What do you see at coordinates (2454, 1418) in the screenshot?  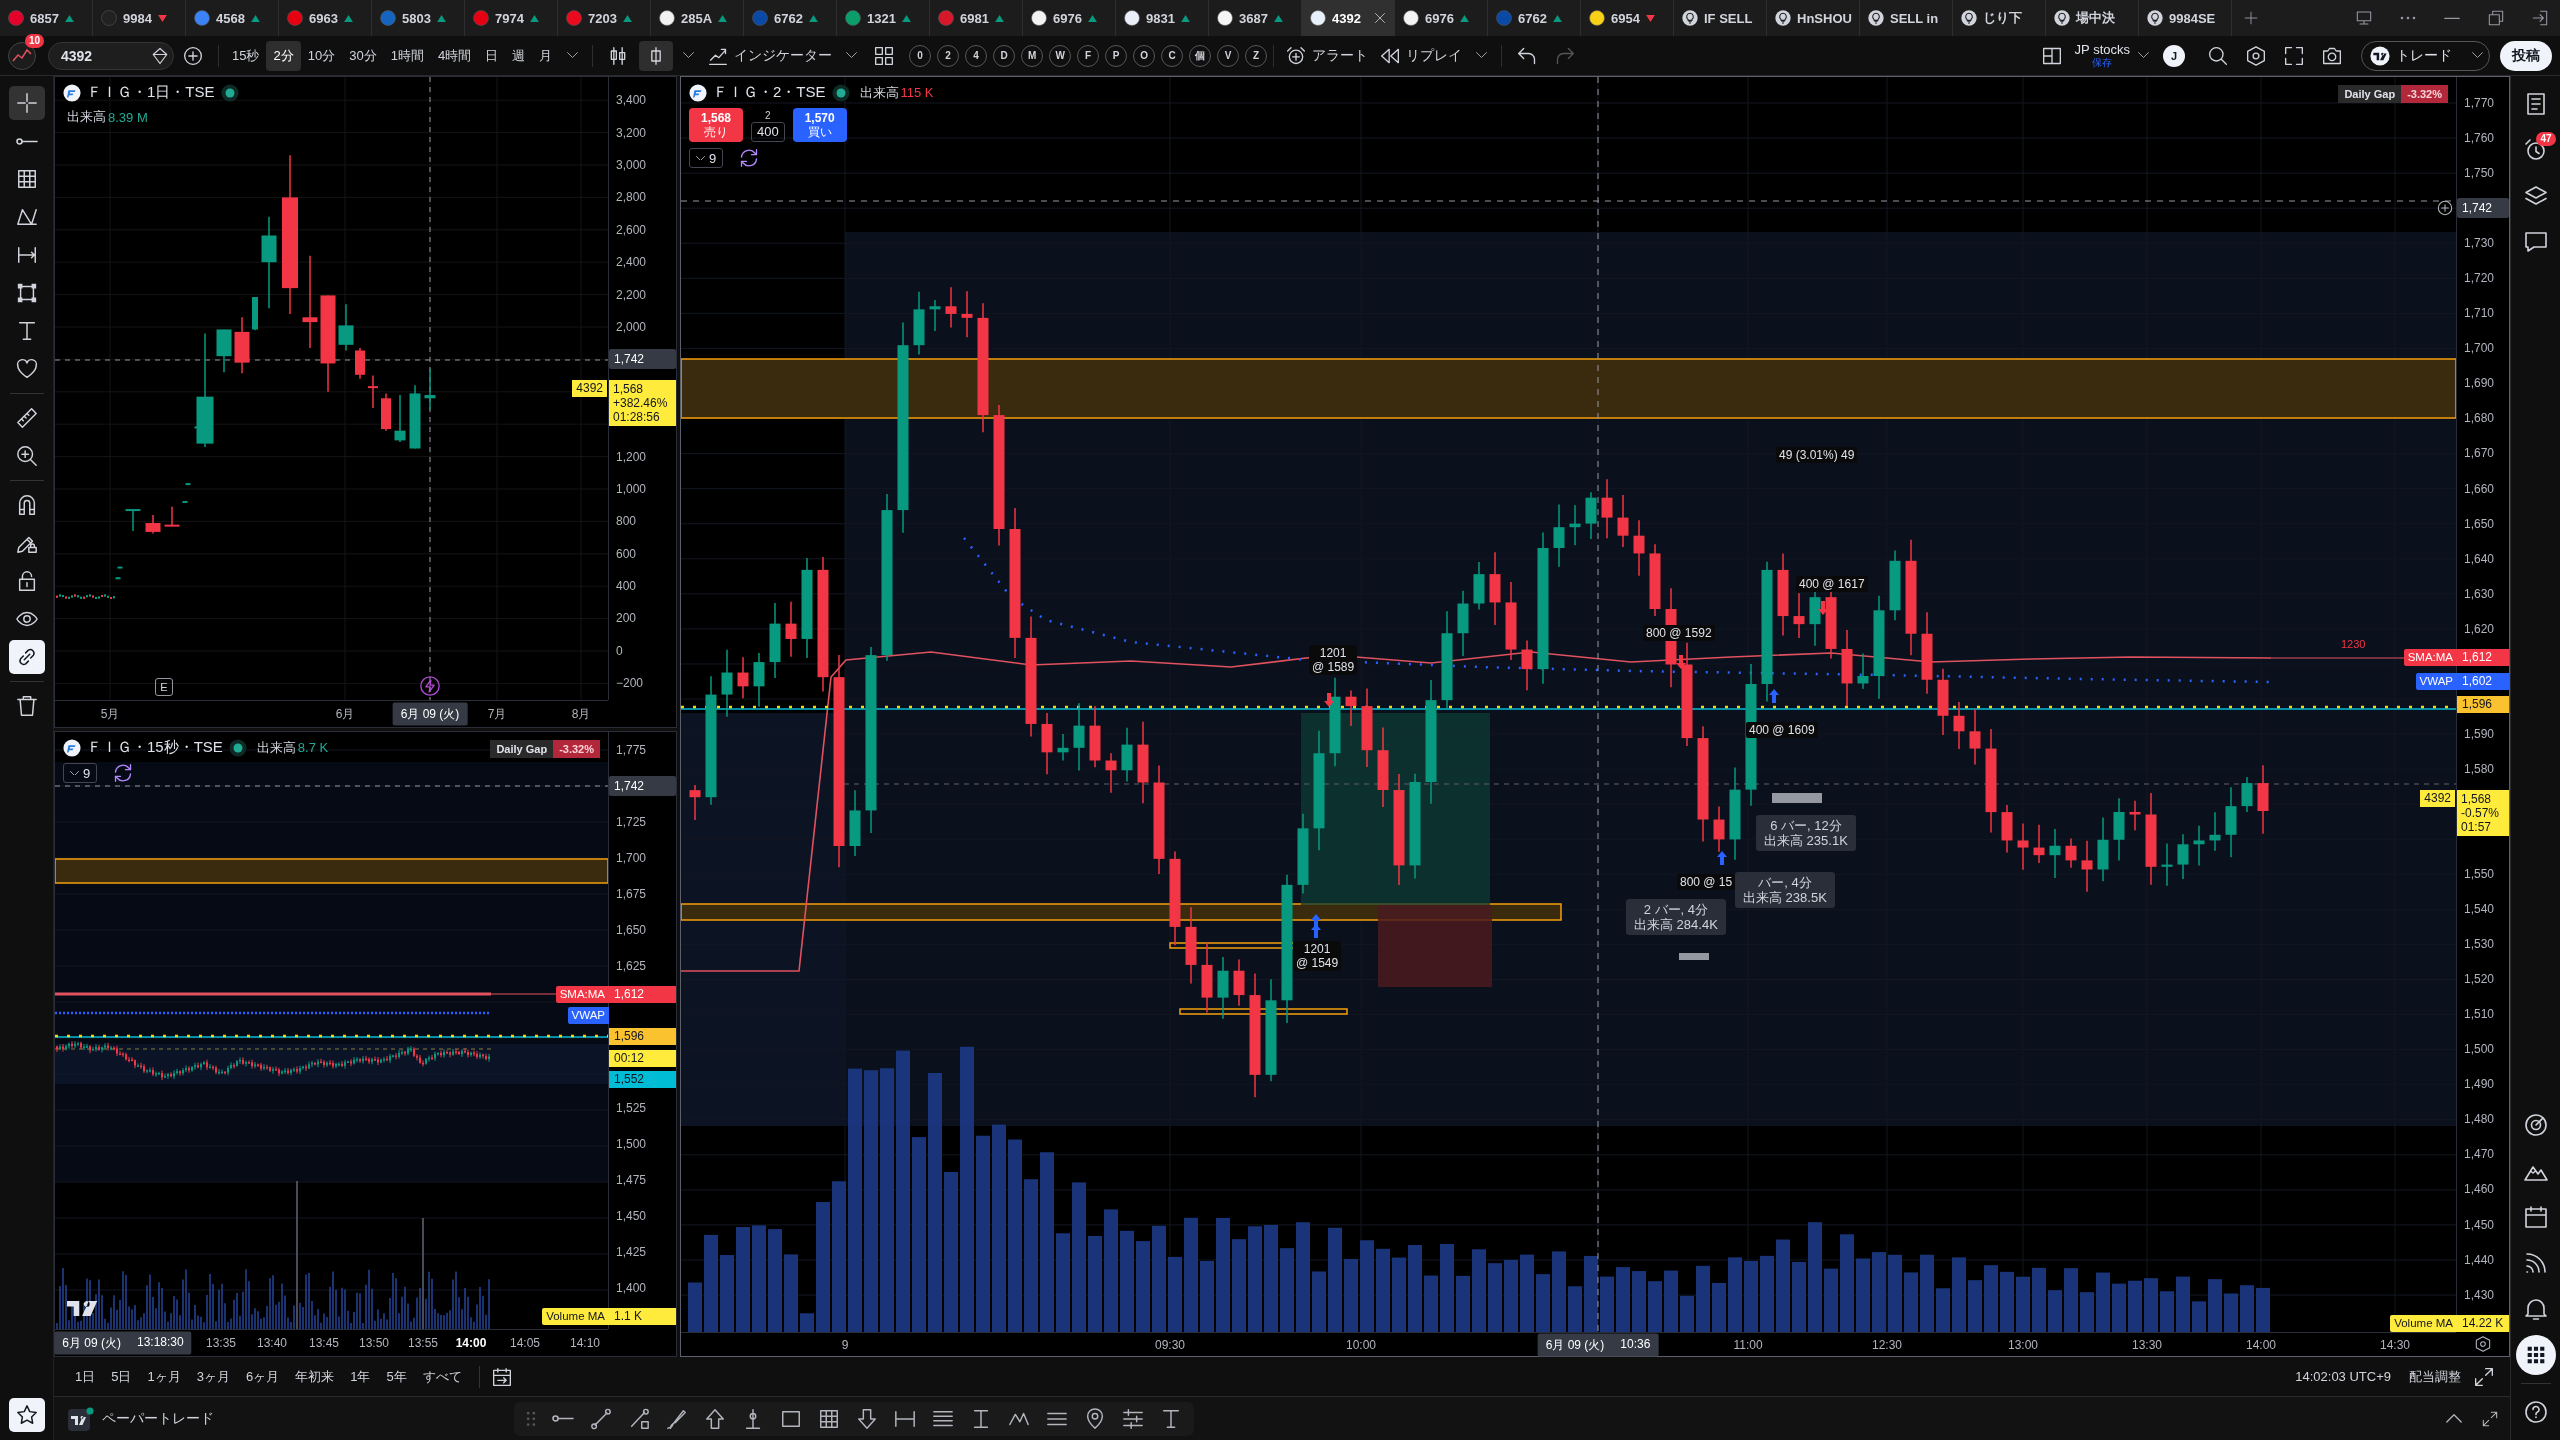 I see `caret-up-icon` at bounding box center [2454, 1418].